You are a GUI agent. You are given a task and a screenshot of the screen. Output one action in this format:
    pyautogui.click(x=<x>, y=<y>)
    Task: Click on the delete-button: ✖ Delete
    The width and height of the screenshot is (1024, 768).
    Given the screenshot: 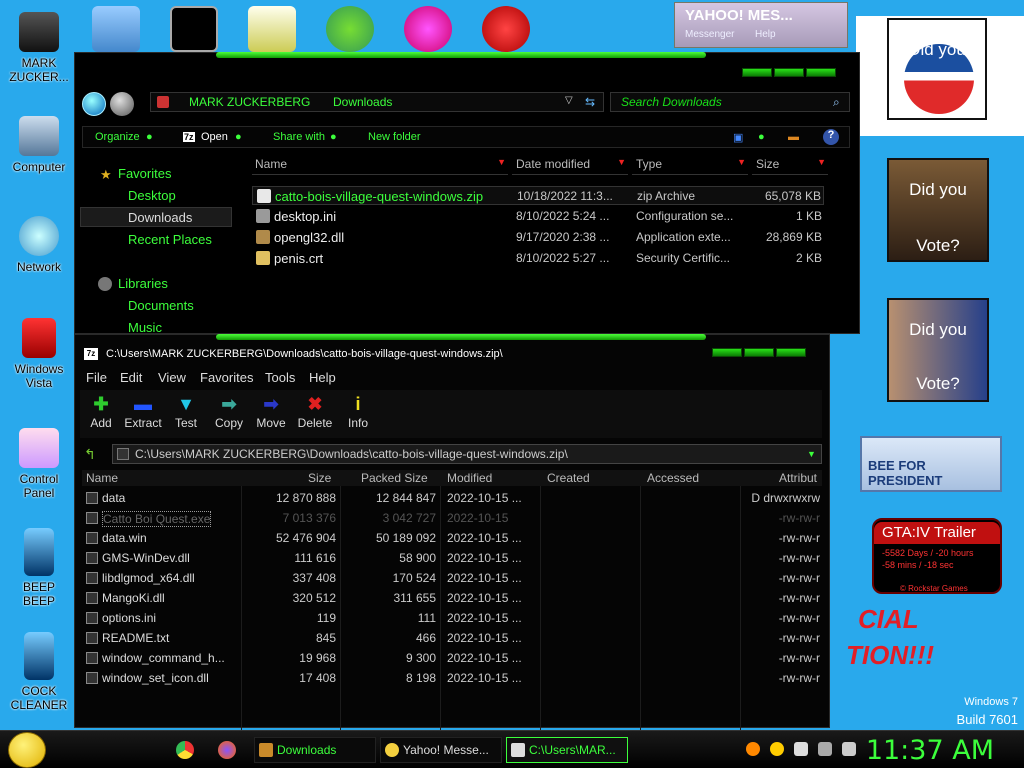 What is the action you would take?
    pyautogui.click(x=315, y=412)
    